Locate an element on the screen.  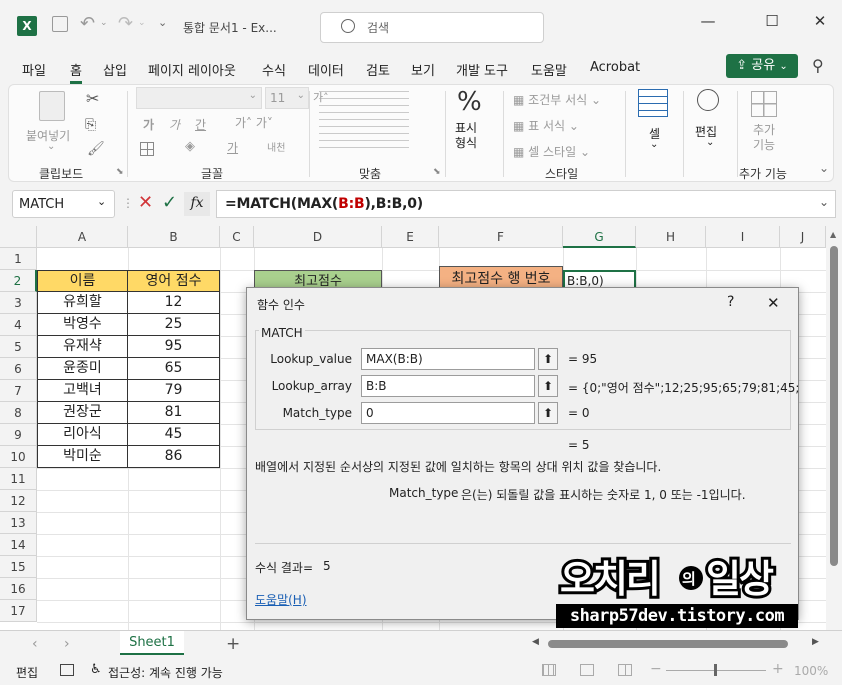
normal-view-icon is located at coordinates (549, 670).